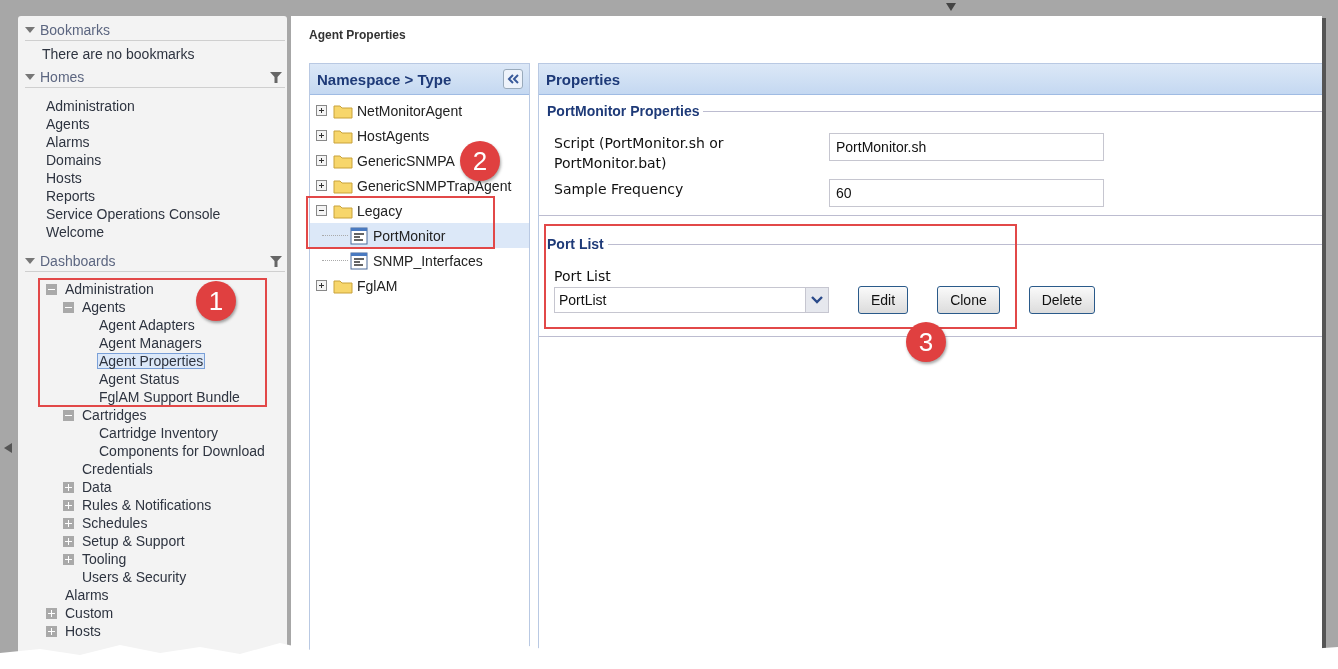 The width and height of the screenshot is (1338, 669). What do you see at coordinates (575, 244) in the screenshot?
I see `group-legend: Port List` at bounding box center [575, 244].